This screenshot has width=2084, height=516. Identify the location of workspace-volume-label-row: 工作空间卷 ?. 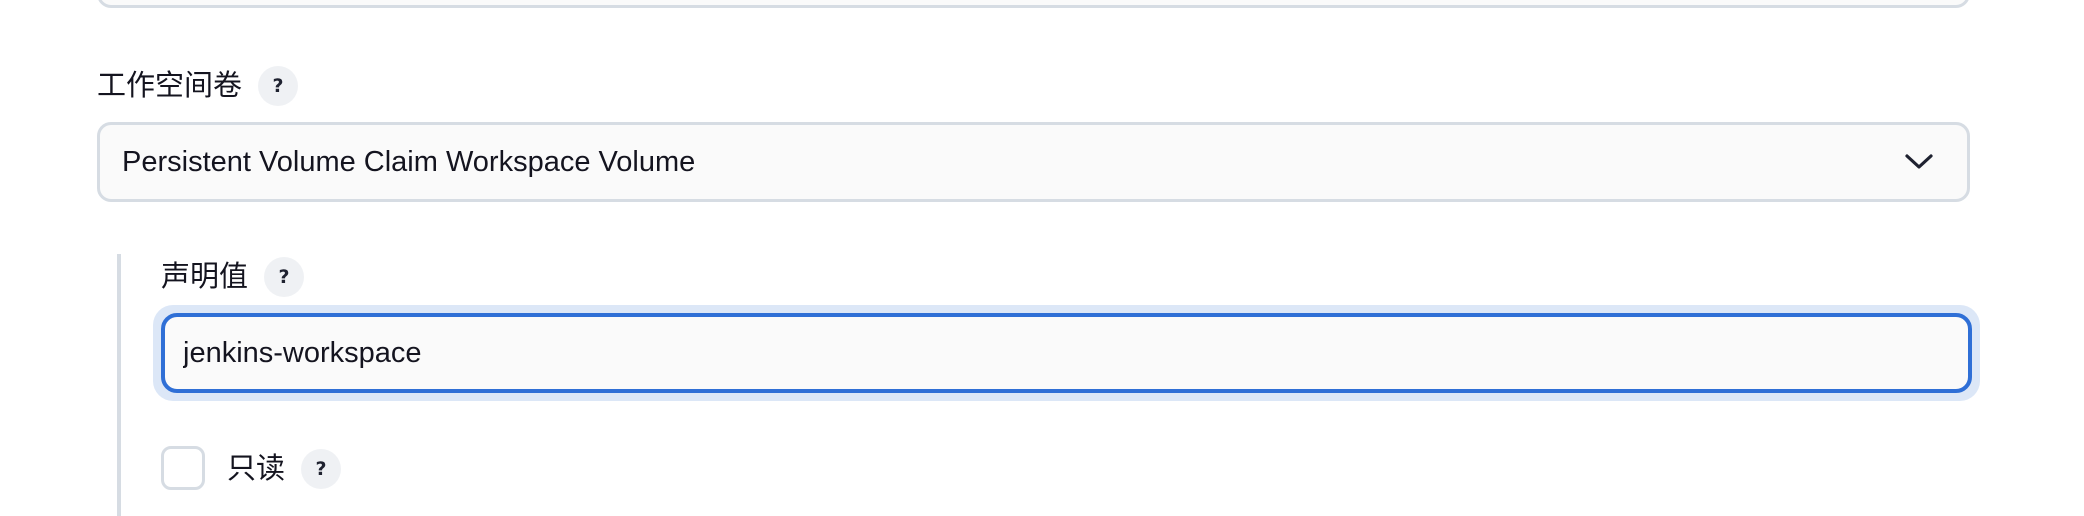
(198, 86).